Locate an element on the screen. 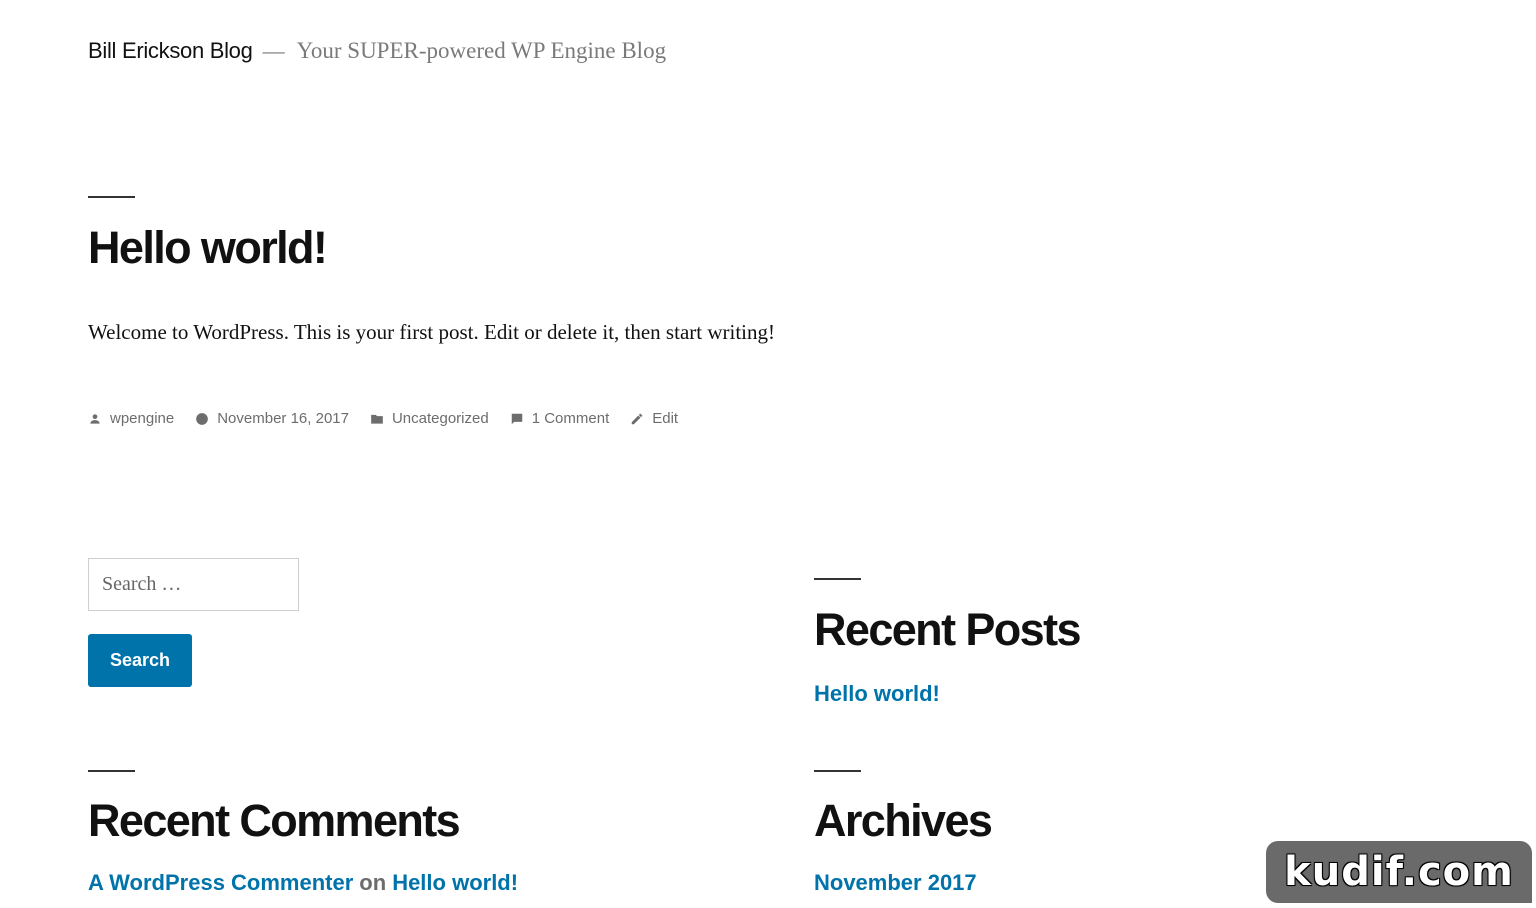 This screenshot has width=1536, height=908. post-edit-link: Edit is located at coordinates (654, 418).